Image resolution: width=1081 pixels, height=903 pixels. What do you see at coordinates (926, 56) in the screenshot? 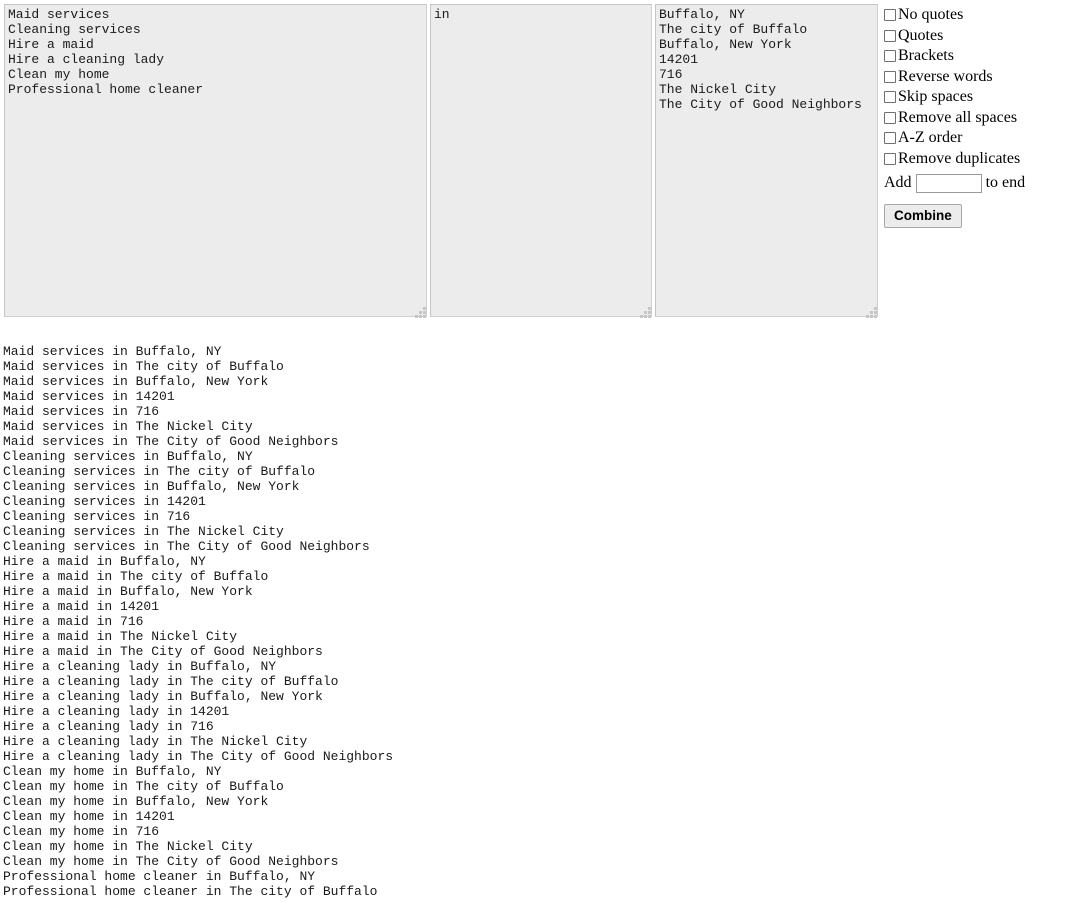
I see `option-label-brackets: Brackets` at bounding box center [926, 56].